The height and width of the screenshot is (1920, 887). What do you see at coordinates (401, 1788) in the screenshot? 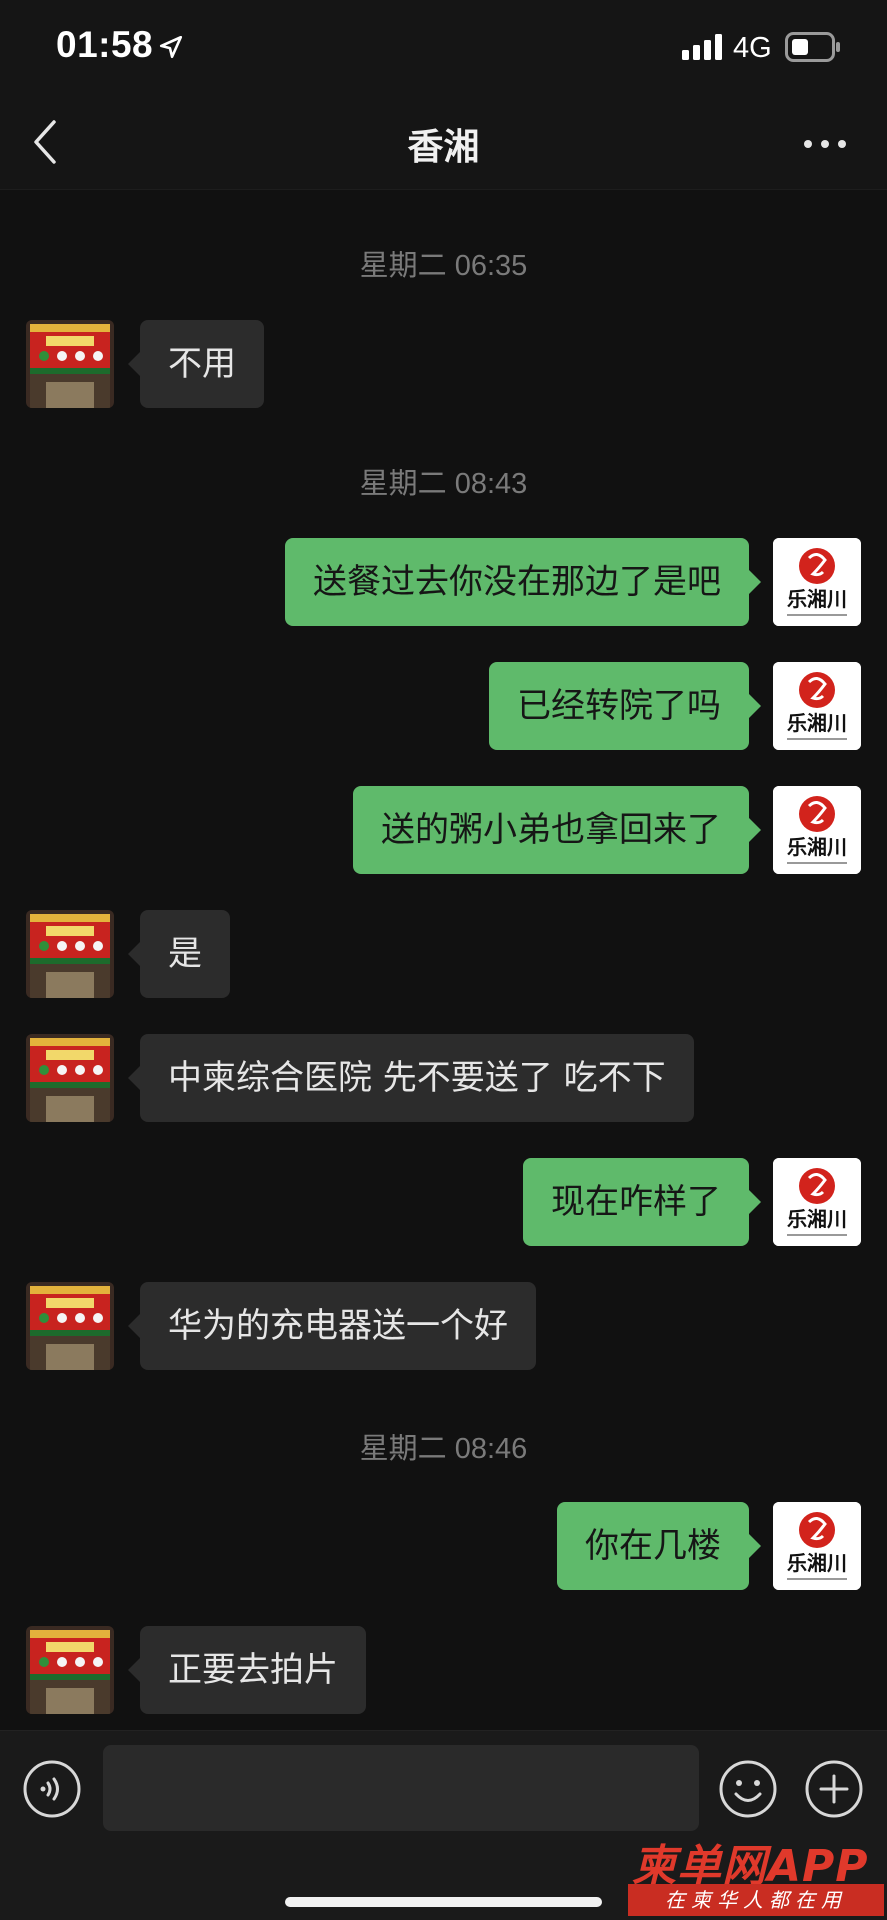
I see `message-input` at bounding box center [401, 1788].